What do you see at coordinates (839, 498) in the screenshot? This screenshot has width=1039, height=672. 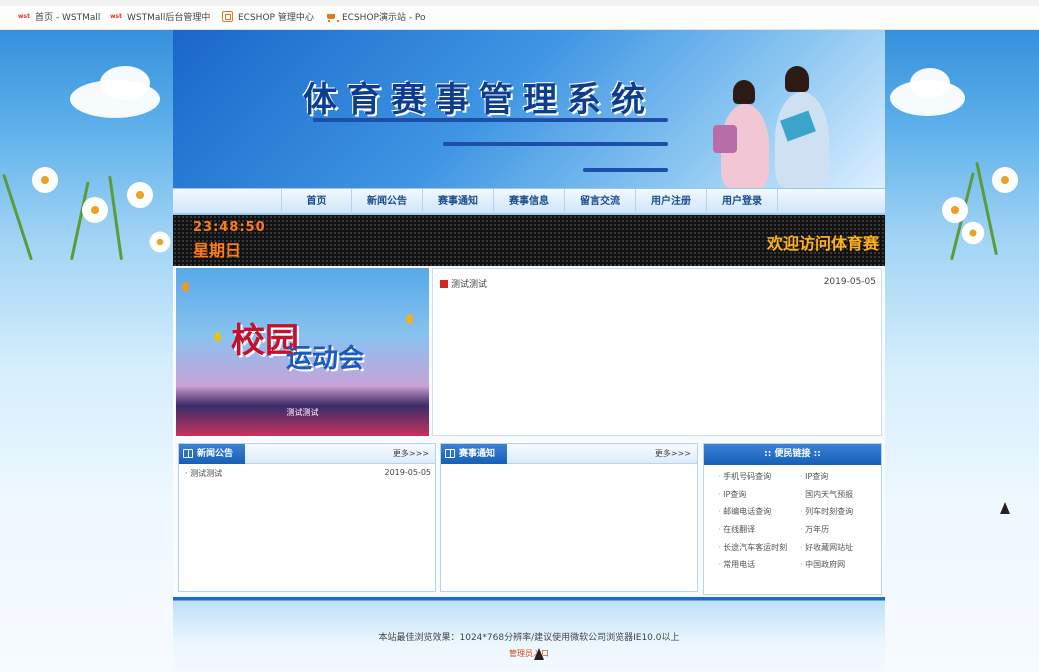 I see `link-weather: 国内天气预报` at bounding box center [839, 498].